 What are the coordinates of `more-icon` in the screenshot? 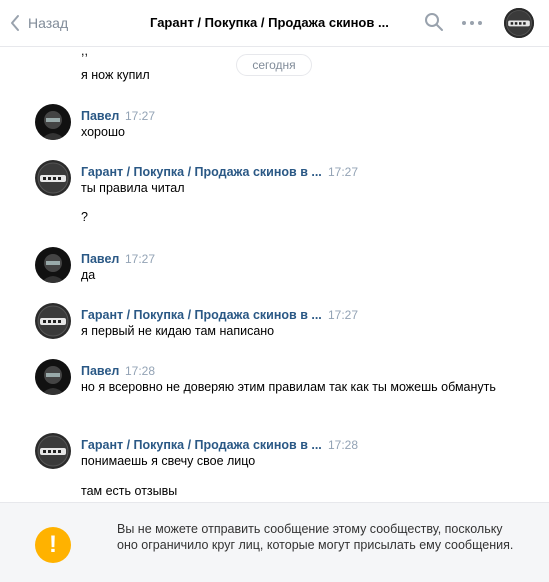 It's located at (472, 23).